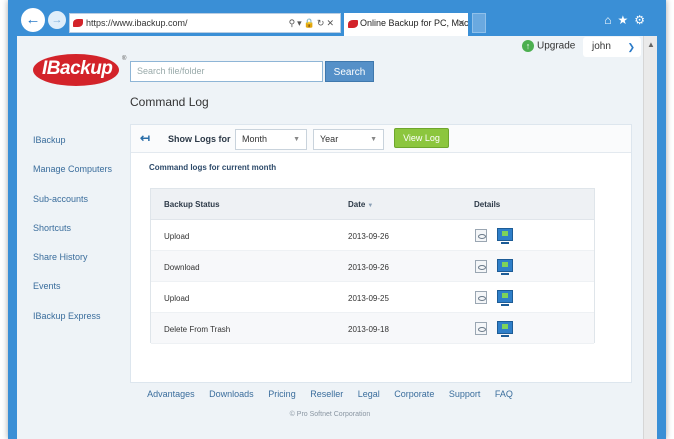  I want to click on month-select-value: Month, so click(255, 139).